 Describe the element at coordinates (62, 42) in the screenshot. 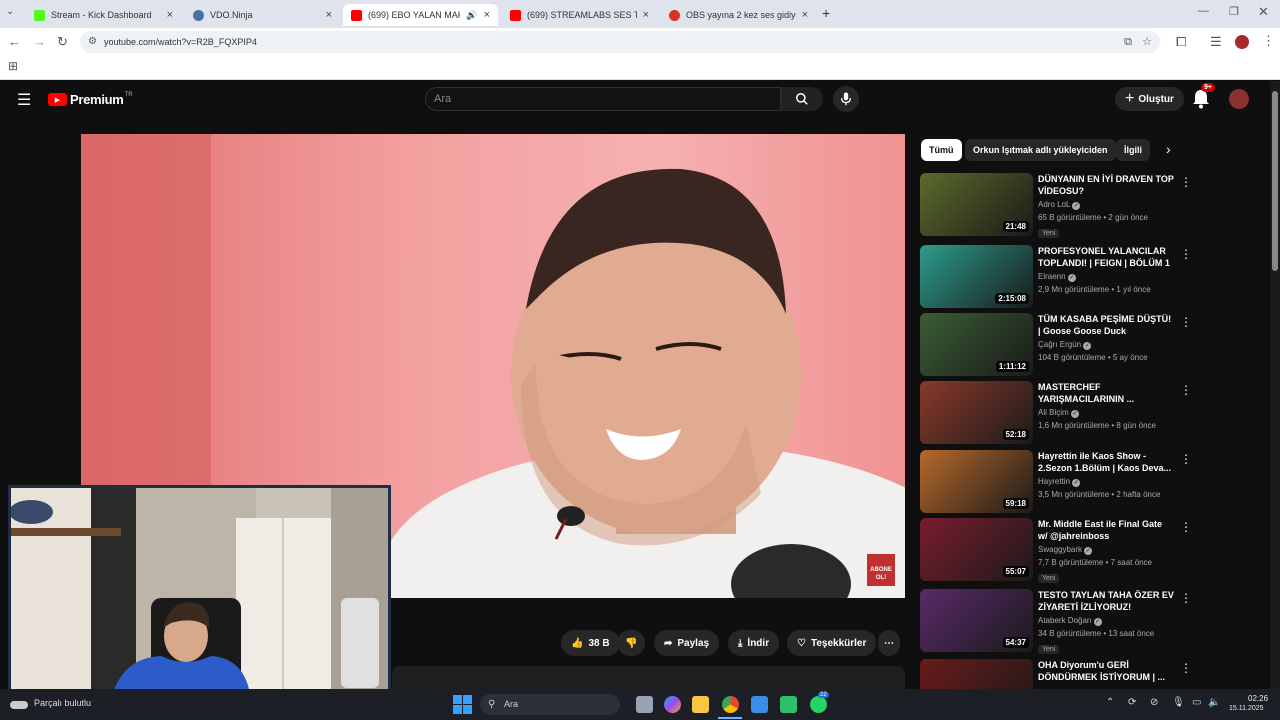

I see `reload-icon: ↻` at that location.